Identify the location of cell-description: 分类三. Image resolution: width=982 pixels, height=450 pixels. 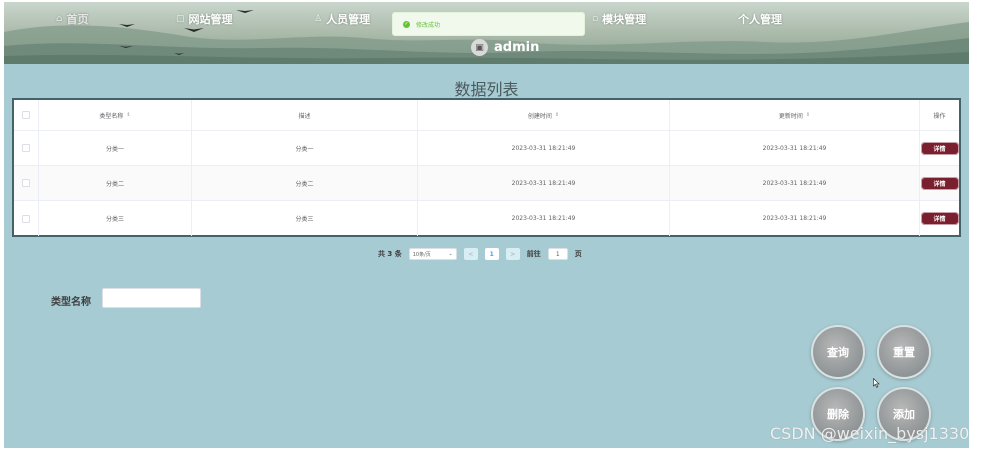
(305, 218).